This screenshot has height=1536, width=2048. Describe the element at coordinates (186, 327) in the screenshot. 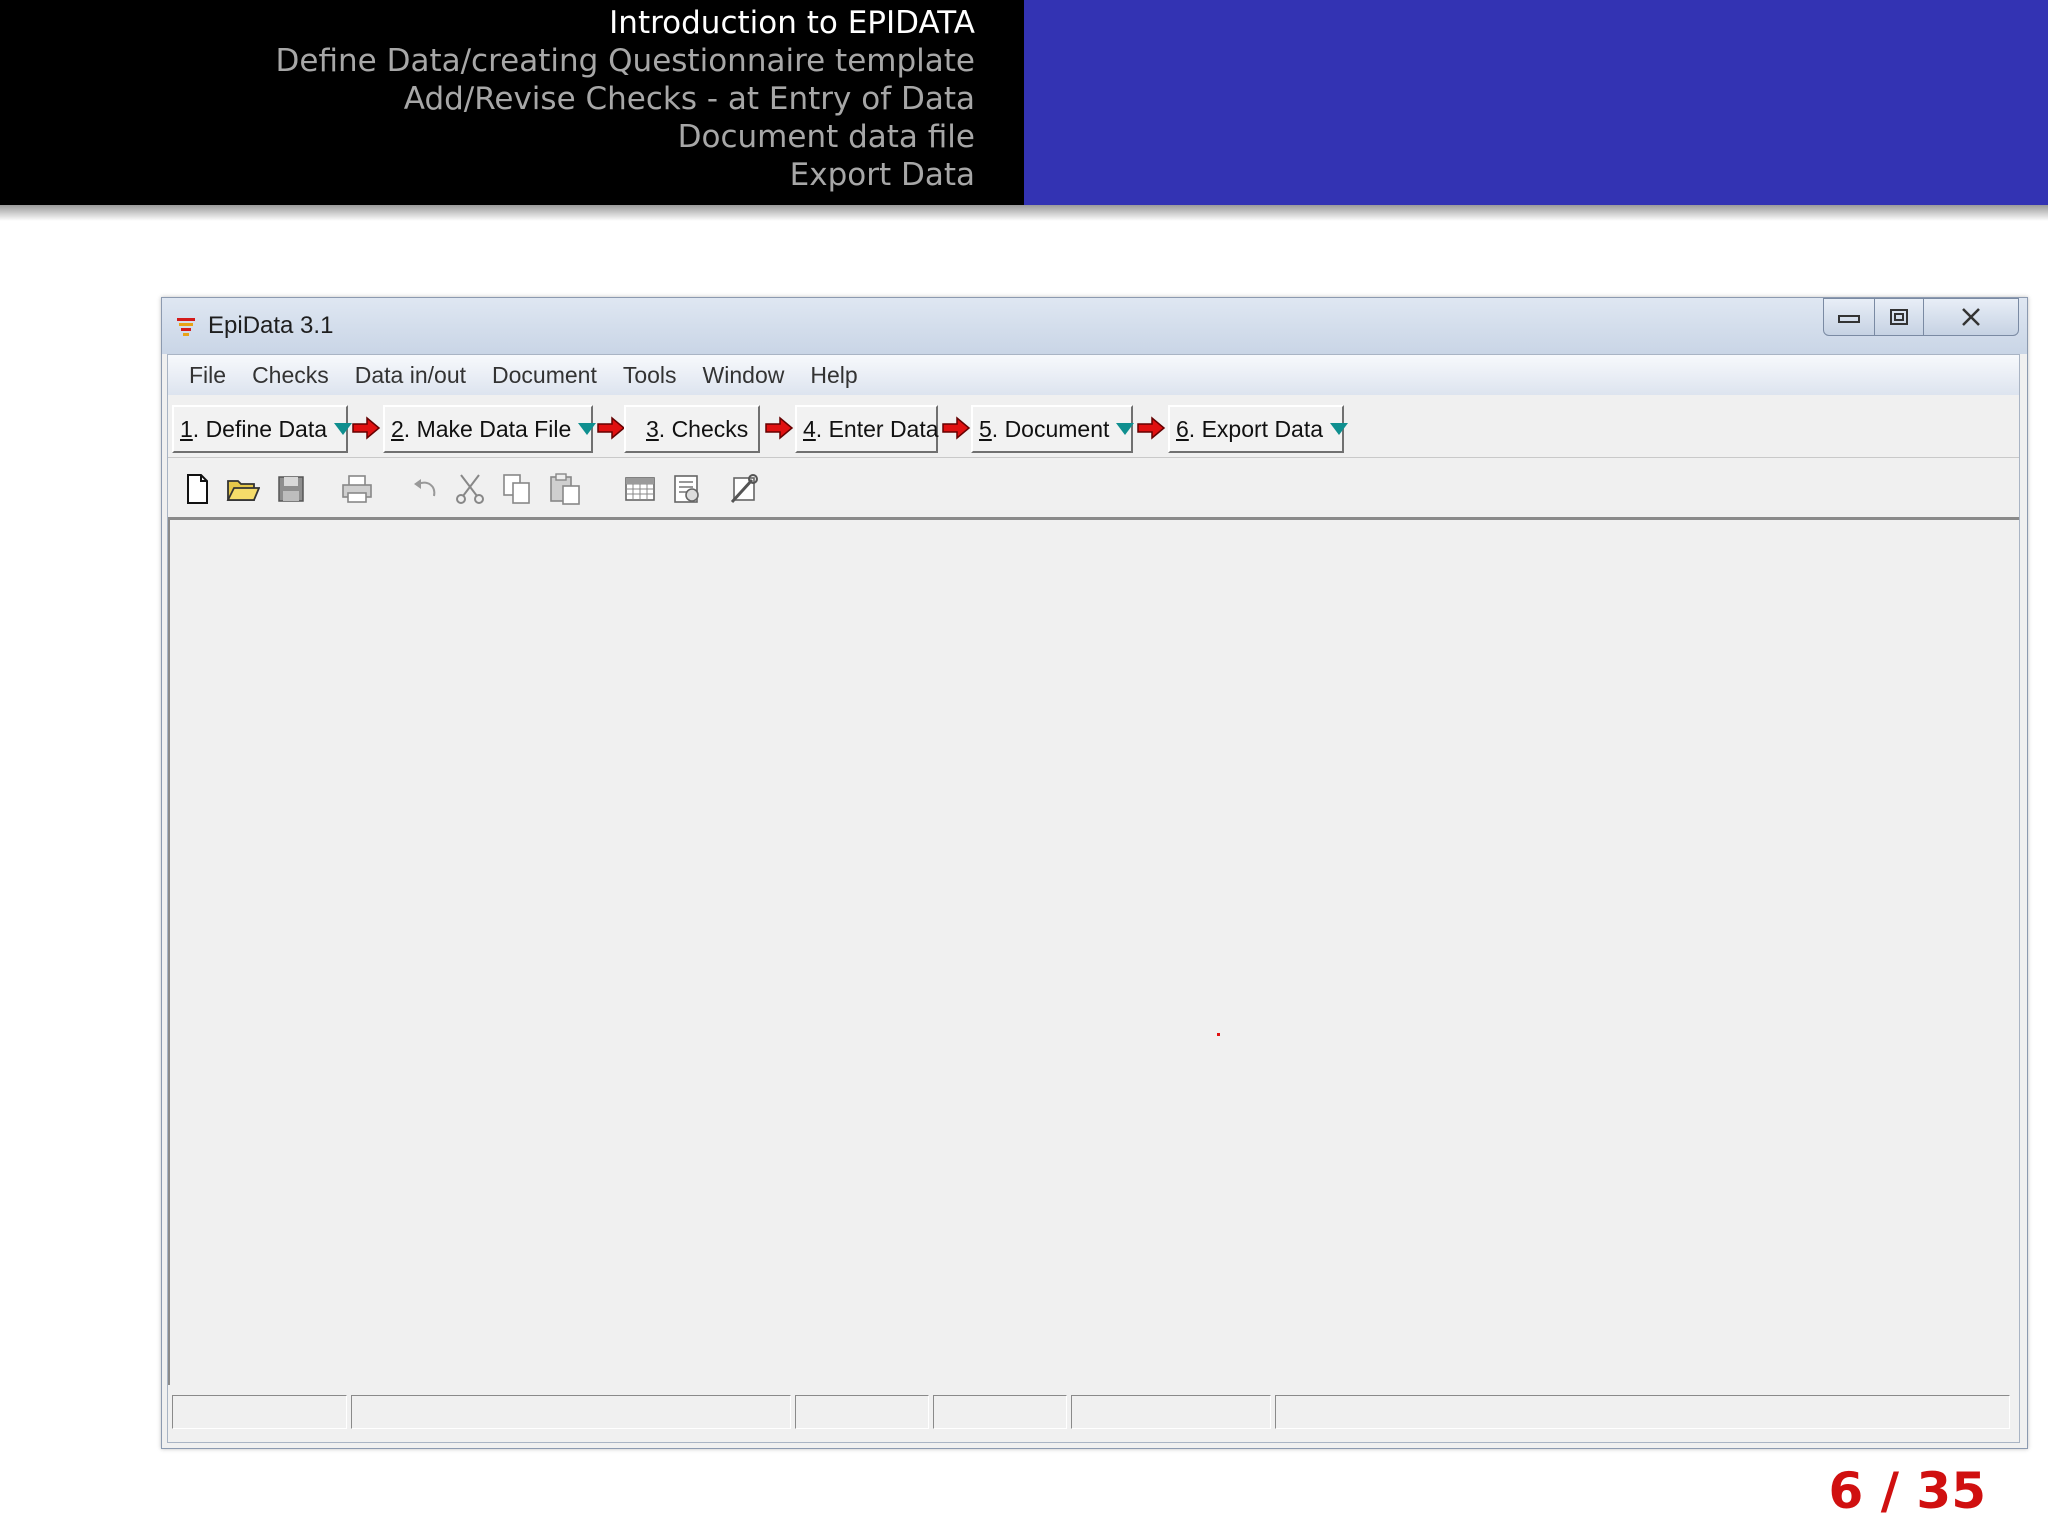

I see `epidata-app-icon` at that location.